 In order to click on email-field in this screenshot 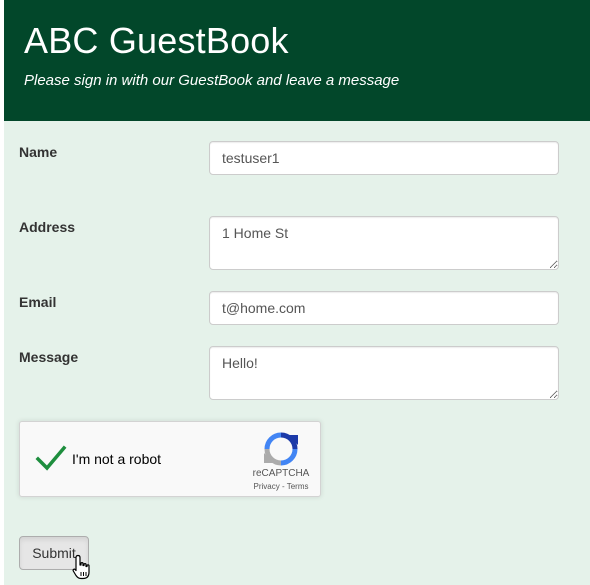, I will do `click(384, 308)`.